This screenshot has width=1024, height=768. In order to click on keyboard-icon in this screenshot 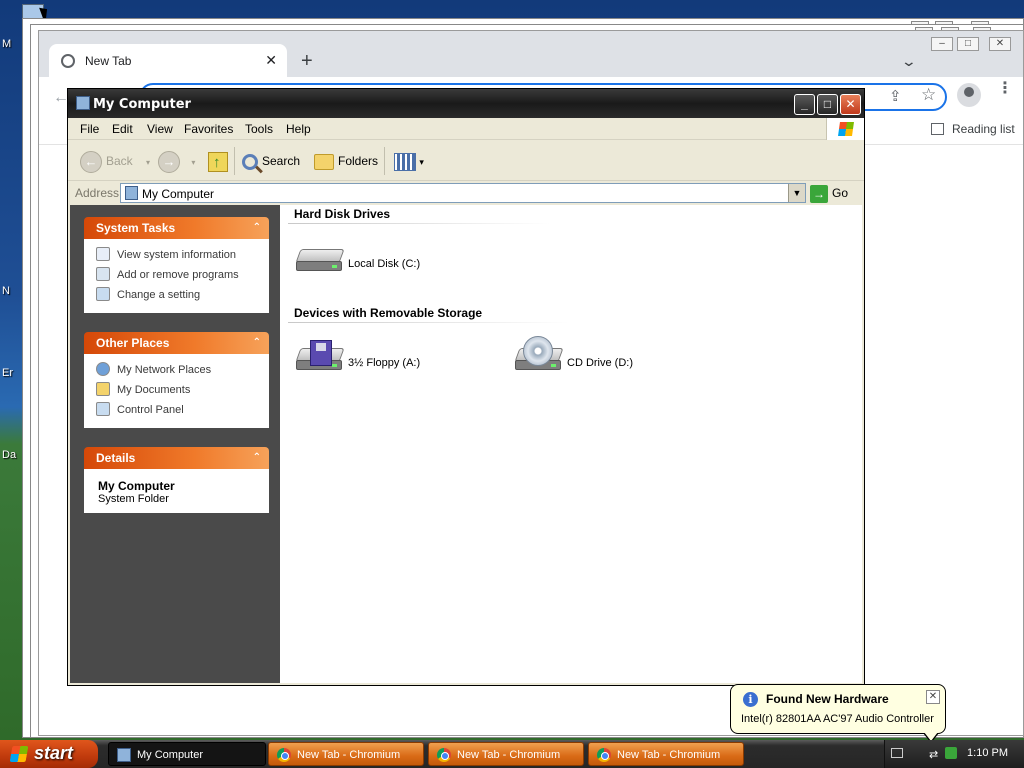, I will do `click(897, 753)`.